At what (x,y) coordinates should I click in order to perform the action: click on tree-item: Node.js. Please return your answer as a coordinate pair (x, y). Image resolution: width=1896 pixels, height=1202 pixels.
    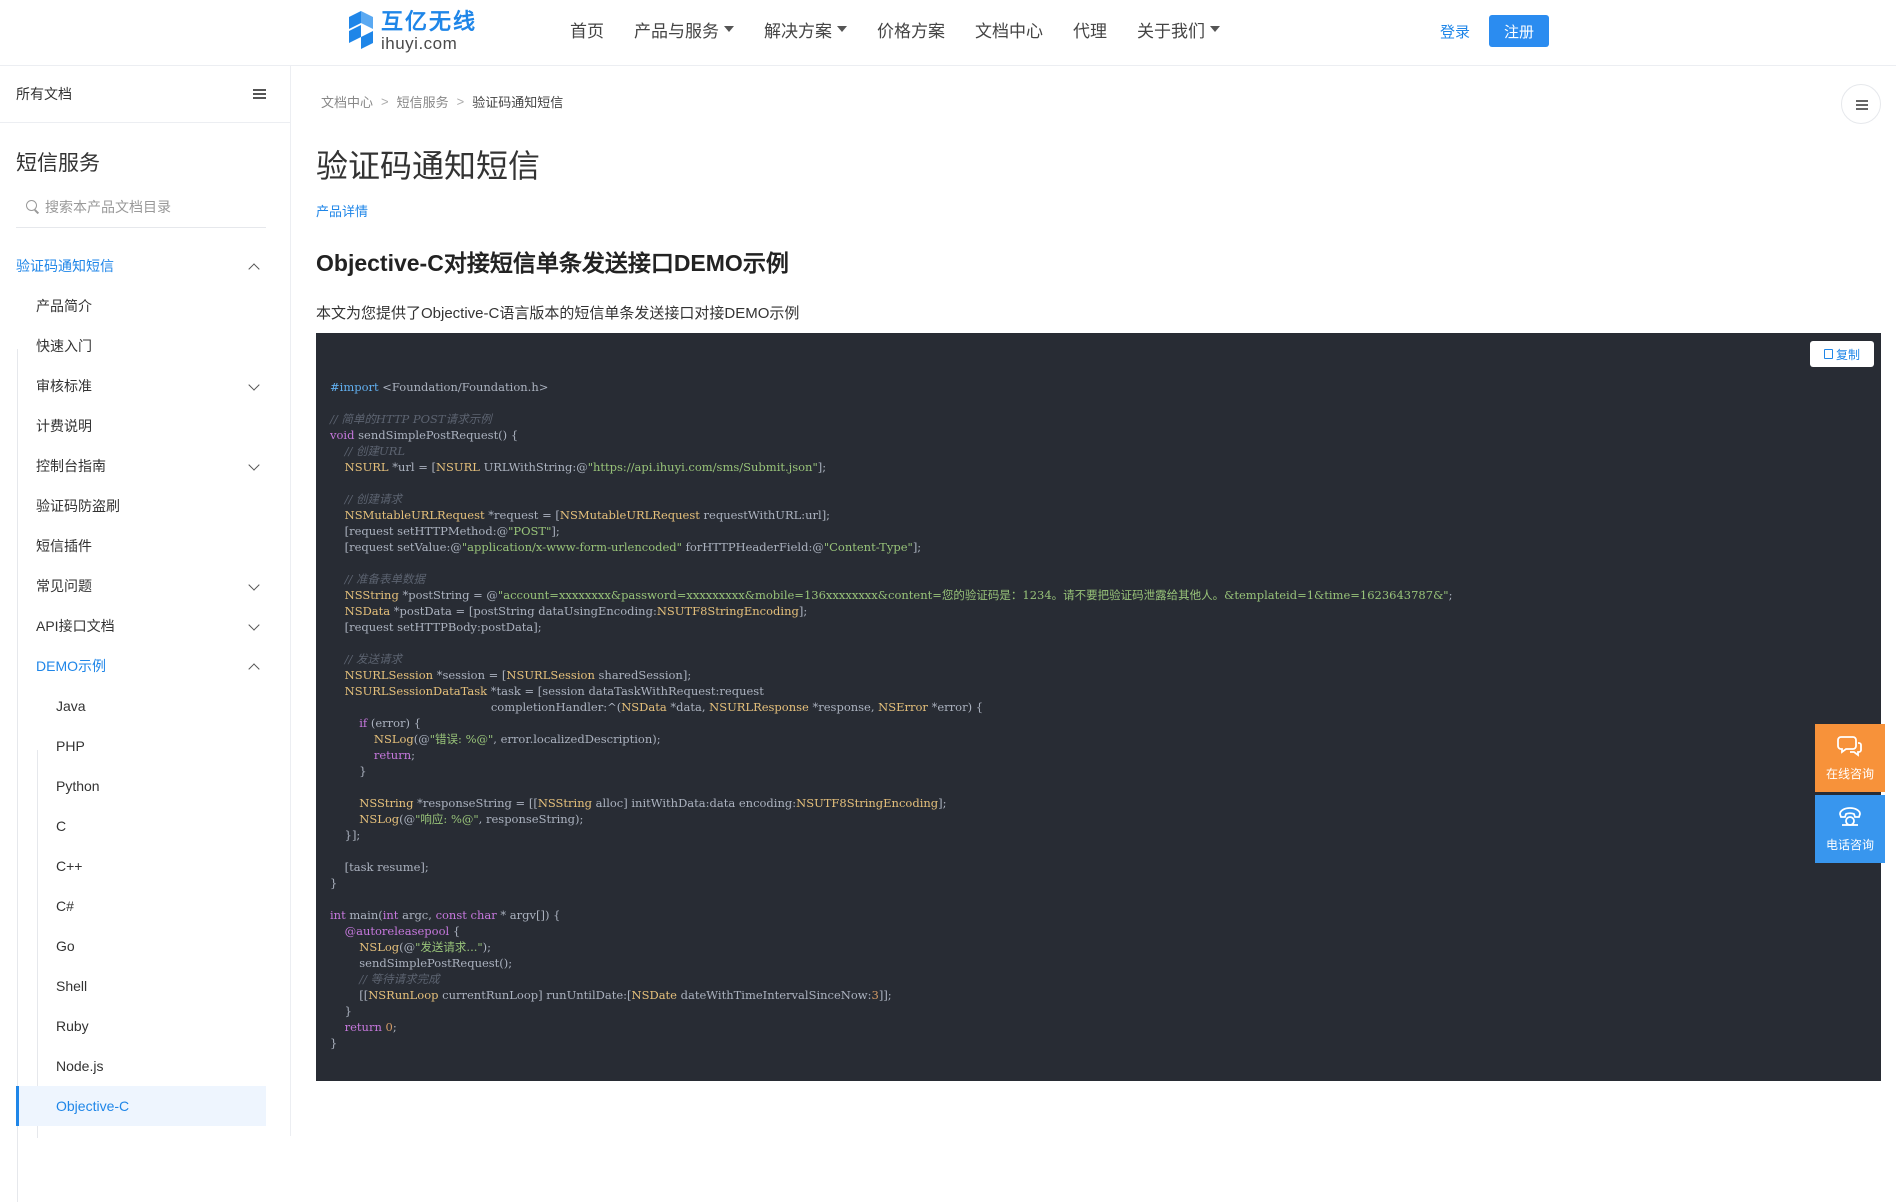
    Looking at the image, I should click on (145, 1066).